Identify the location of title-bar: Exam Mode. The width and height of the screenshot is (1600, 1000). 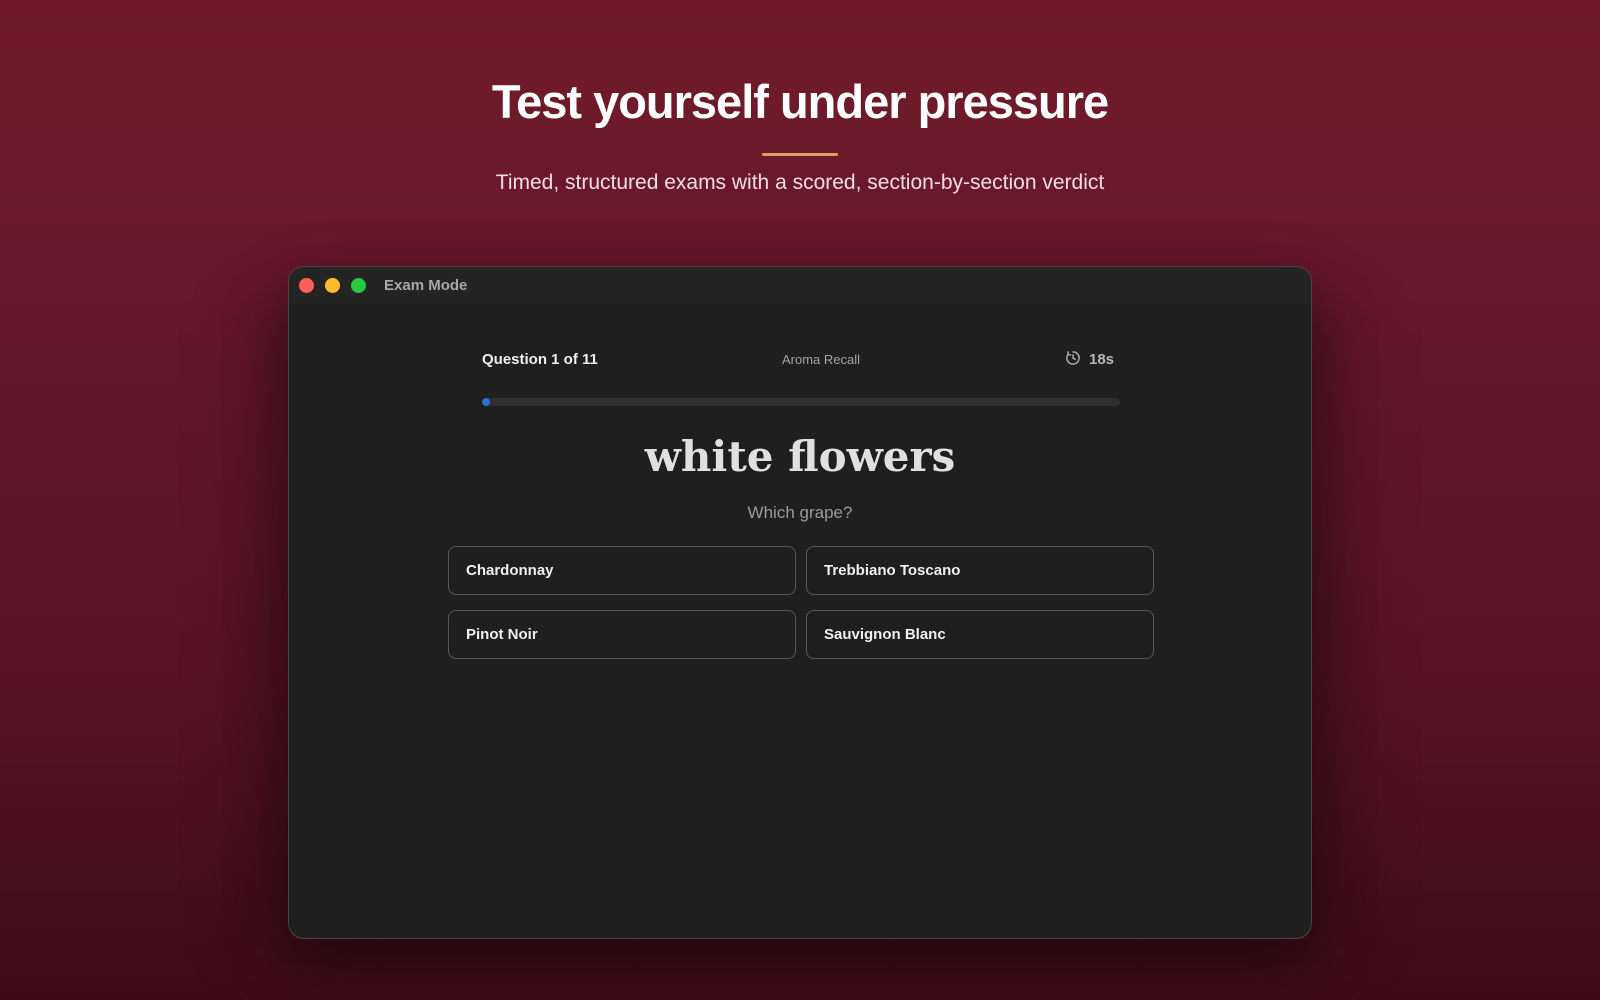
(800, 286).